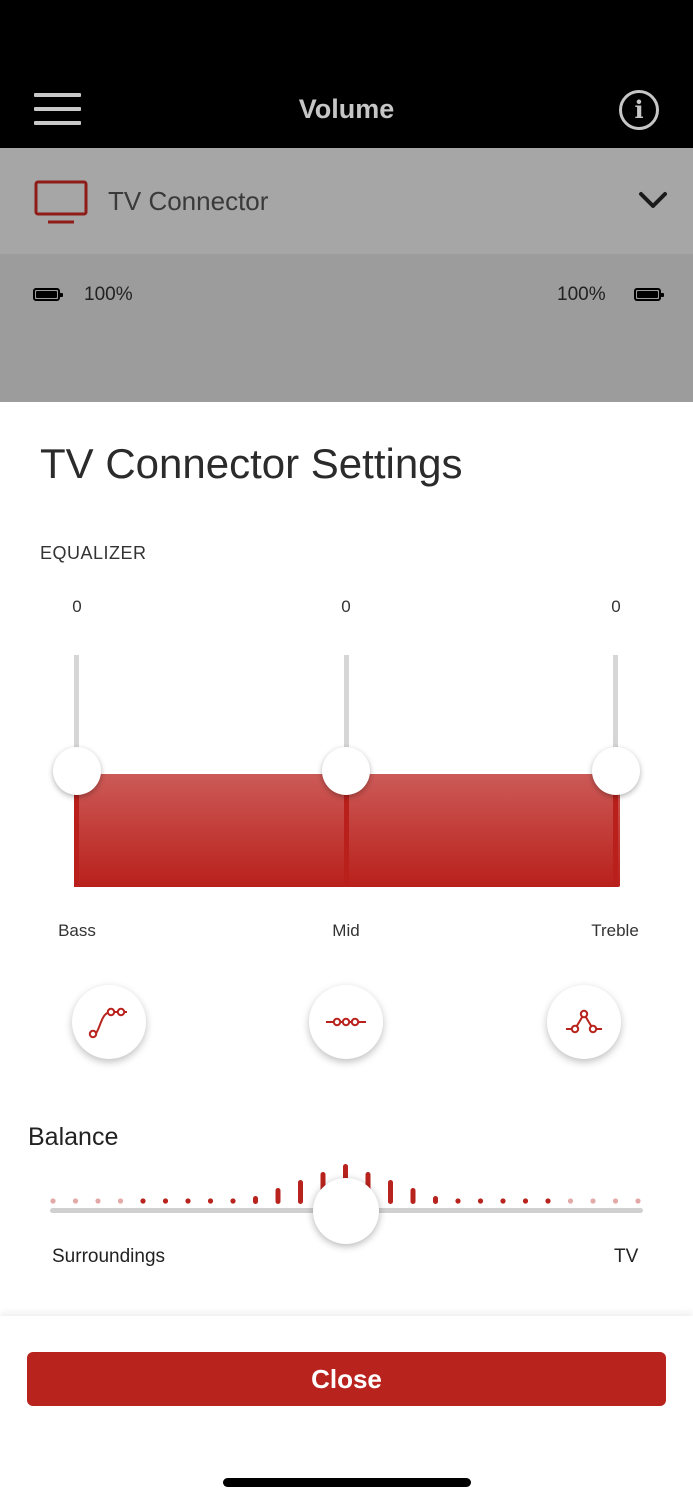 Image resolution: width=693 pixels, height=1500 pixels. What do you see at coordinates (77, 771) in the screenshot?
I see `bass-slider-knob` at bounding box center [77, 771].